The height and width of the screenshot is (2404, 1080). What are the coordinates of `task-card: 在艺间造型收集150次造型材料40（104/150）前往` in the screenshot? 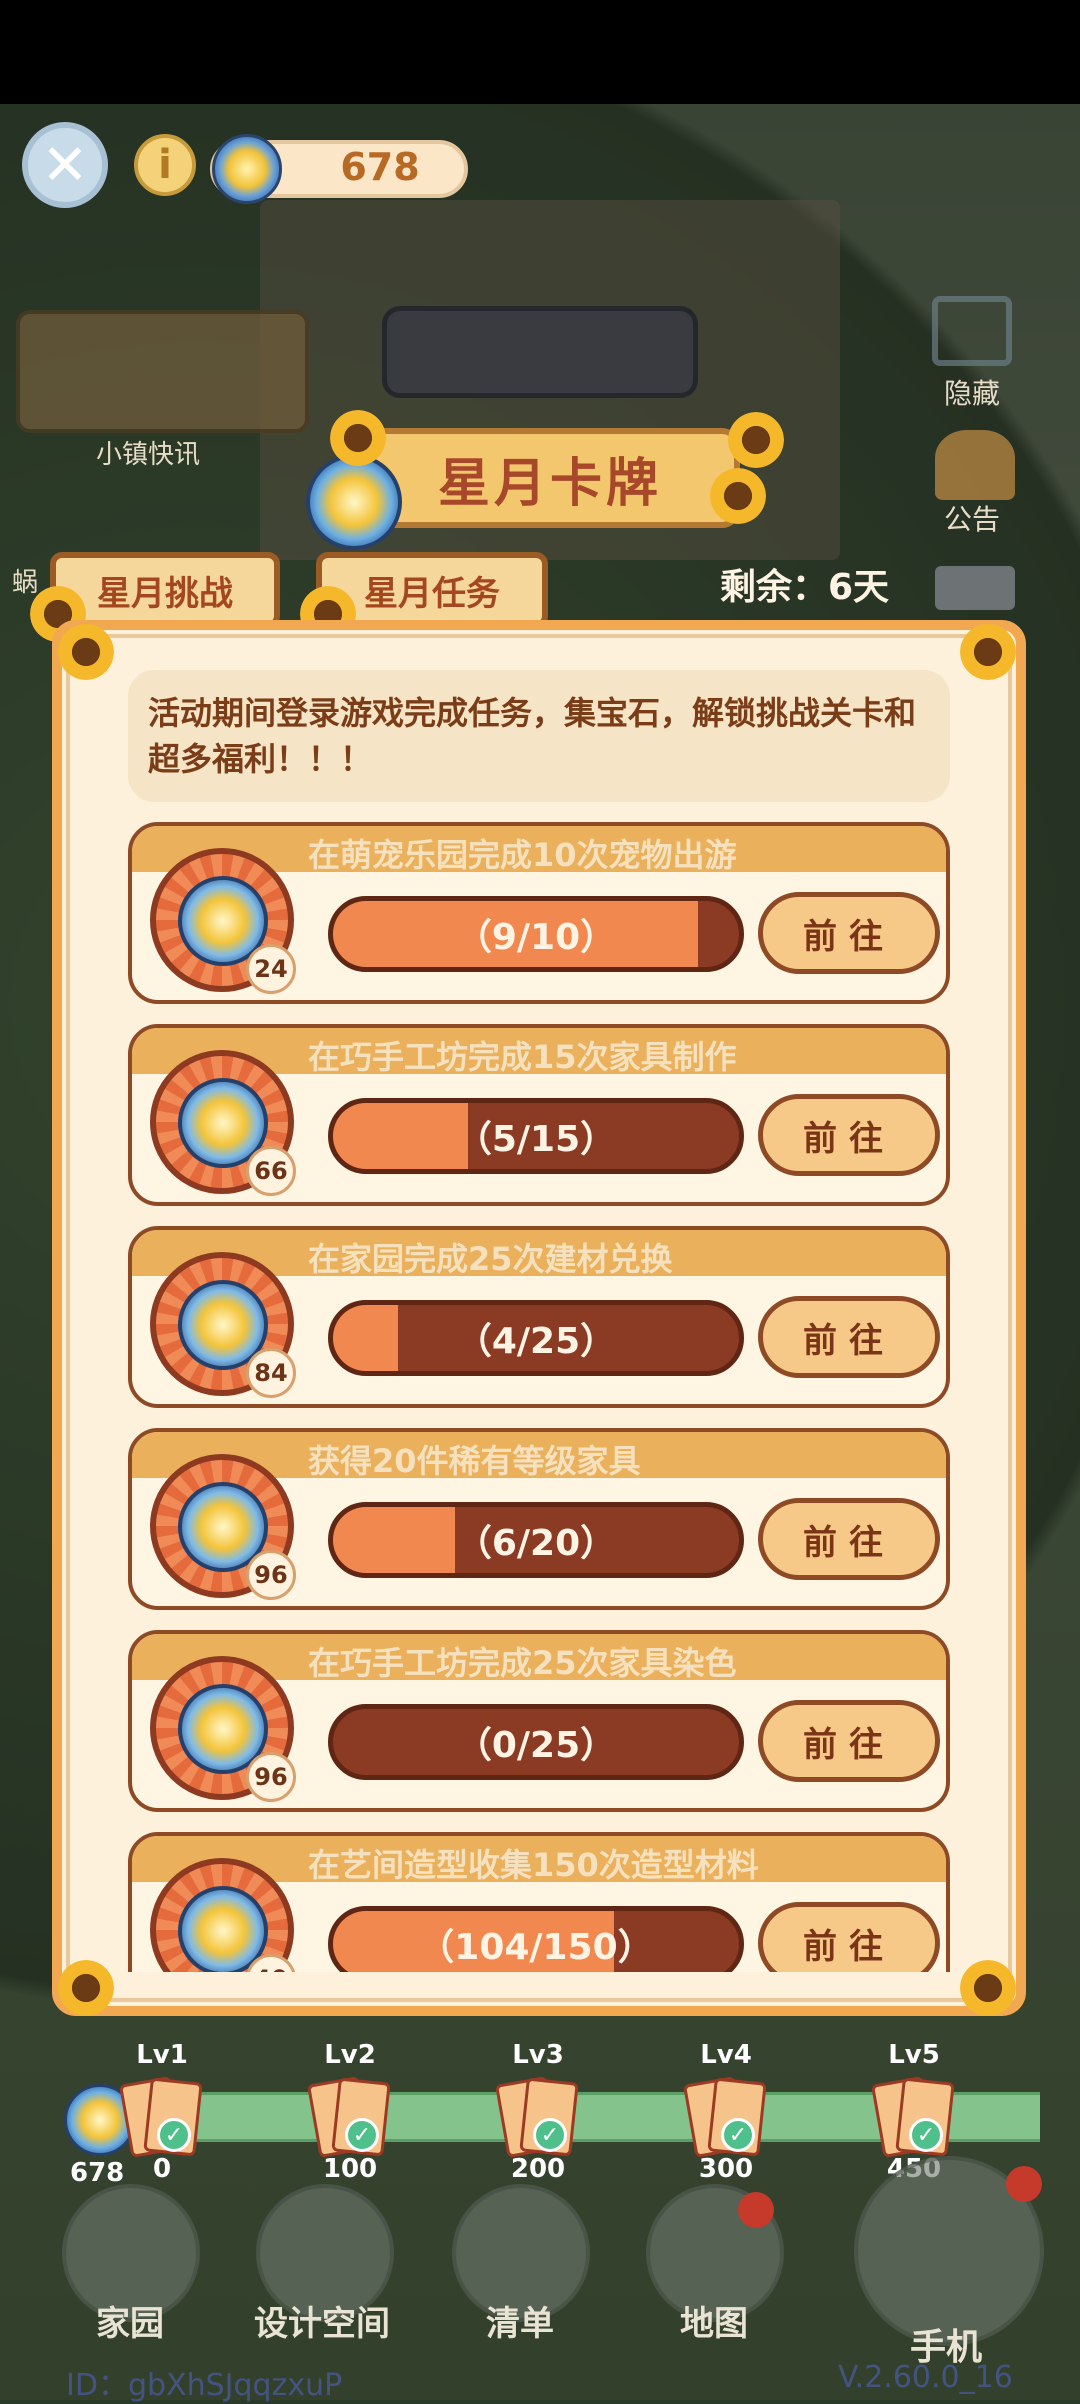 It's located at (539, 1902).